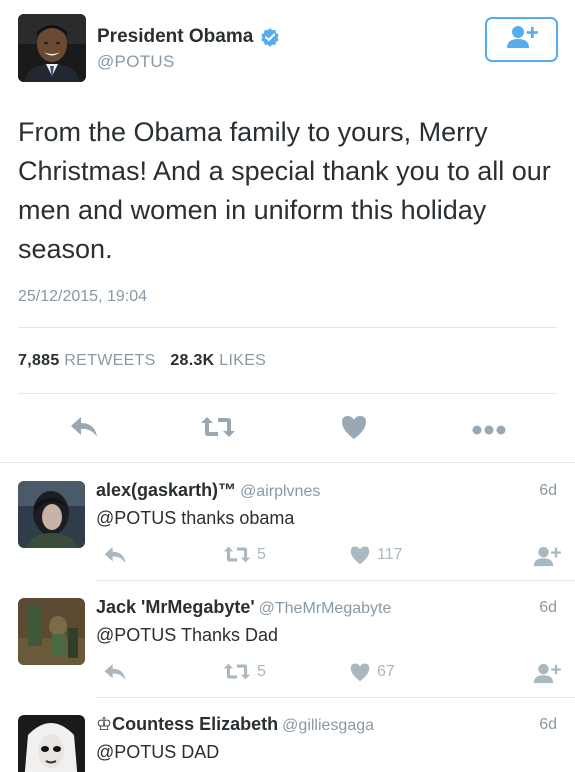  Describe the element at coordinates (52, 48) in the screenshot. I see `author-avatar` at that location.